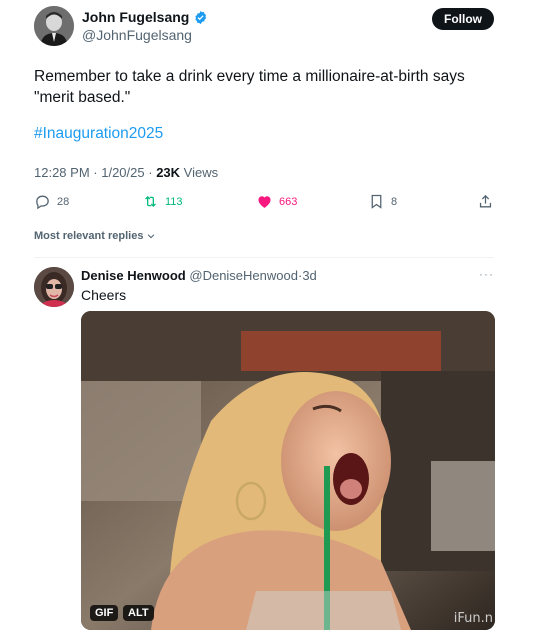 This screenshot has height=633, width=540. Describe the element at coordinates (138, 613) in the screenshot. I see `alt-badge: ALT` at that location.